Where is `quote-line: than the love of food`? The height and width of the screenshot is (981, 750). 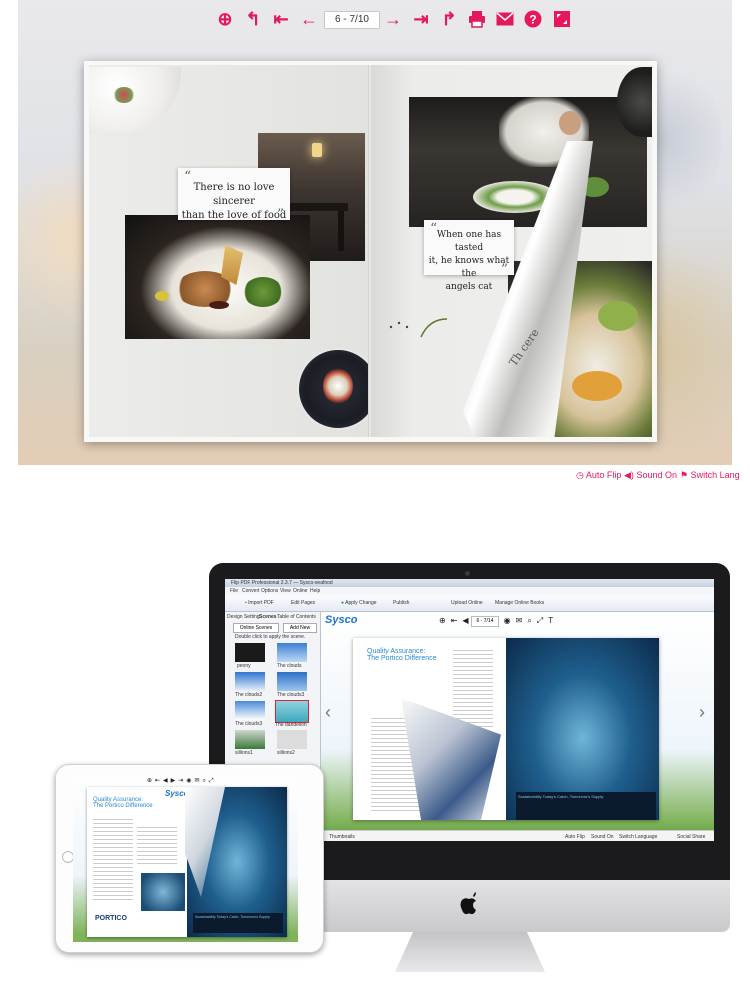
quote-line: than the love of food is located at coordinates (234, 215).